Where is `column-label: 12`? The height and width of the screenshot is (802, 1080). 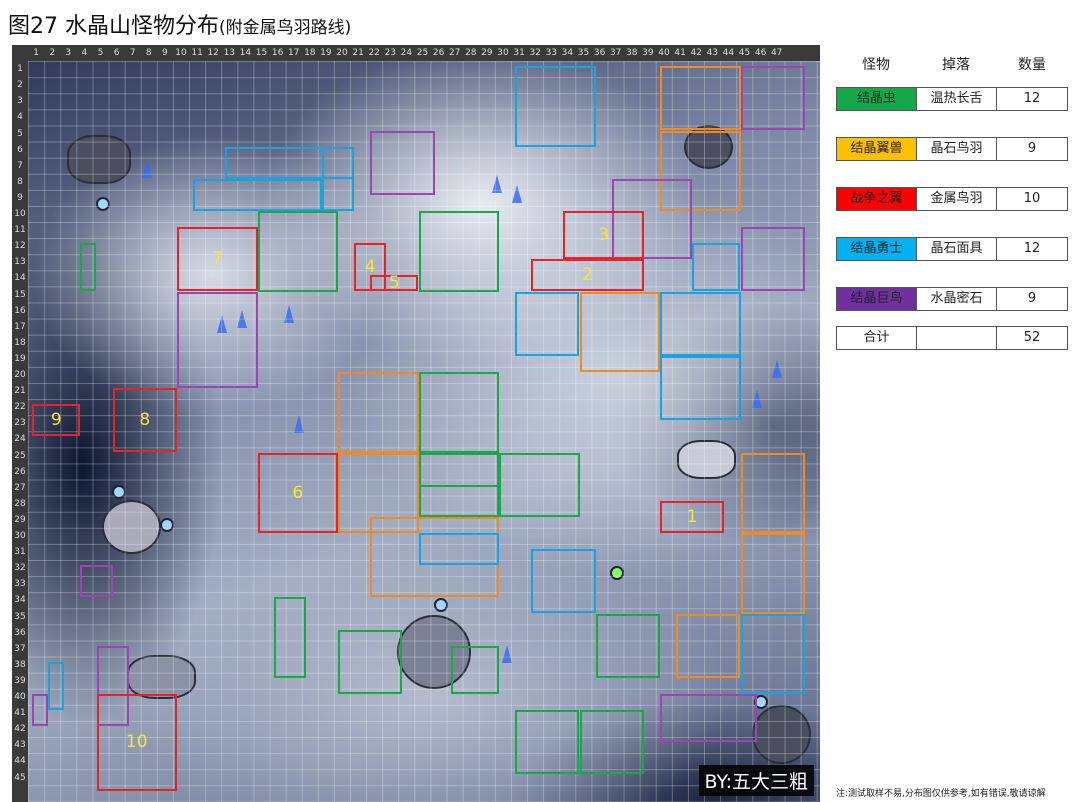 column-label: 12 is located at coordinates (213, 53).